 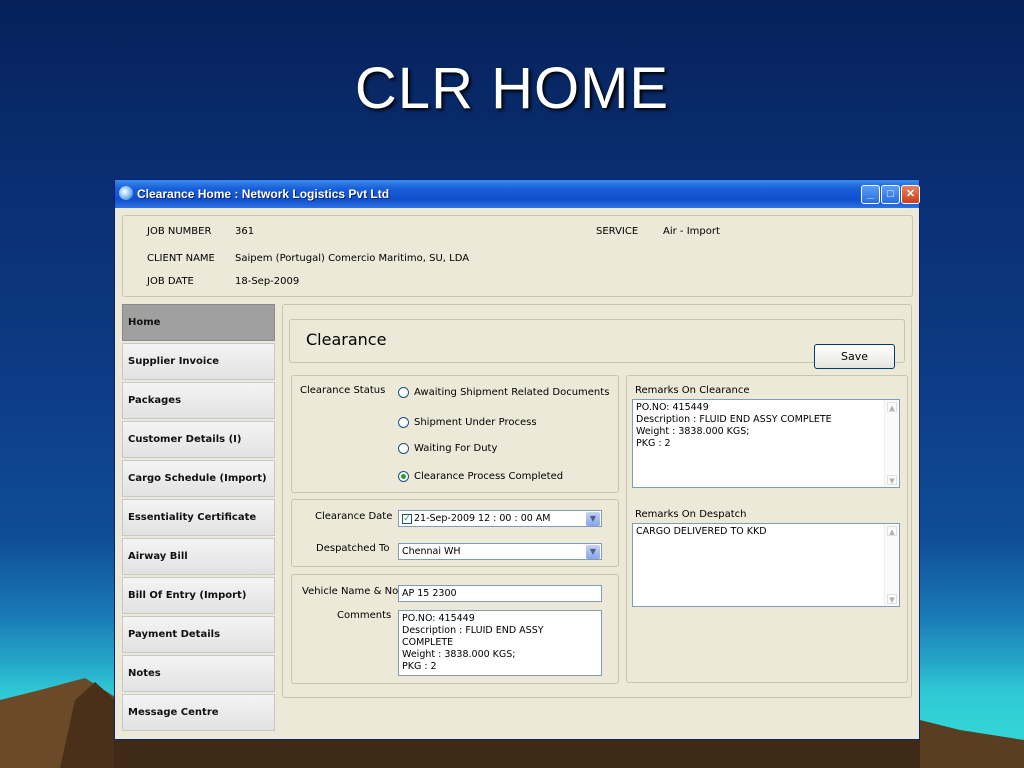 I want to click on clearance-date-picker: ✓ 21-Sep-2009 12 : 00 : 00 AM ▼, so click(x=500, y=518).